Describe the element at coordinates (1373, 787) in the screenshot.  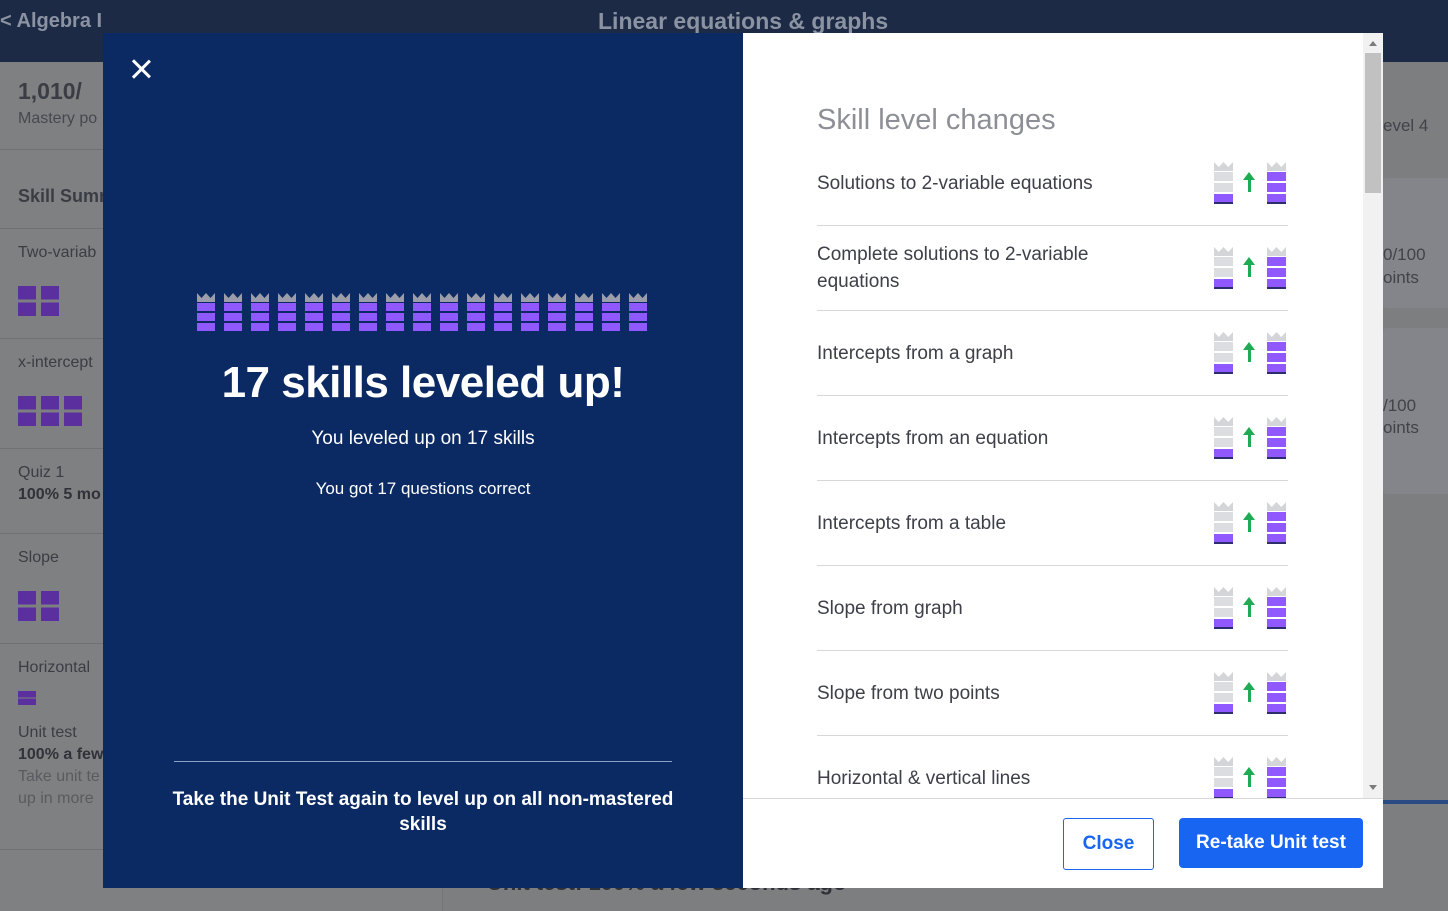
I see `scroll-down-icon` at that location.